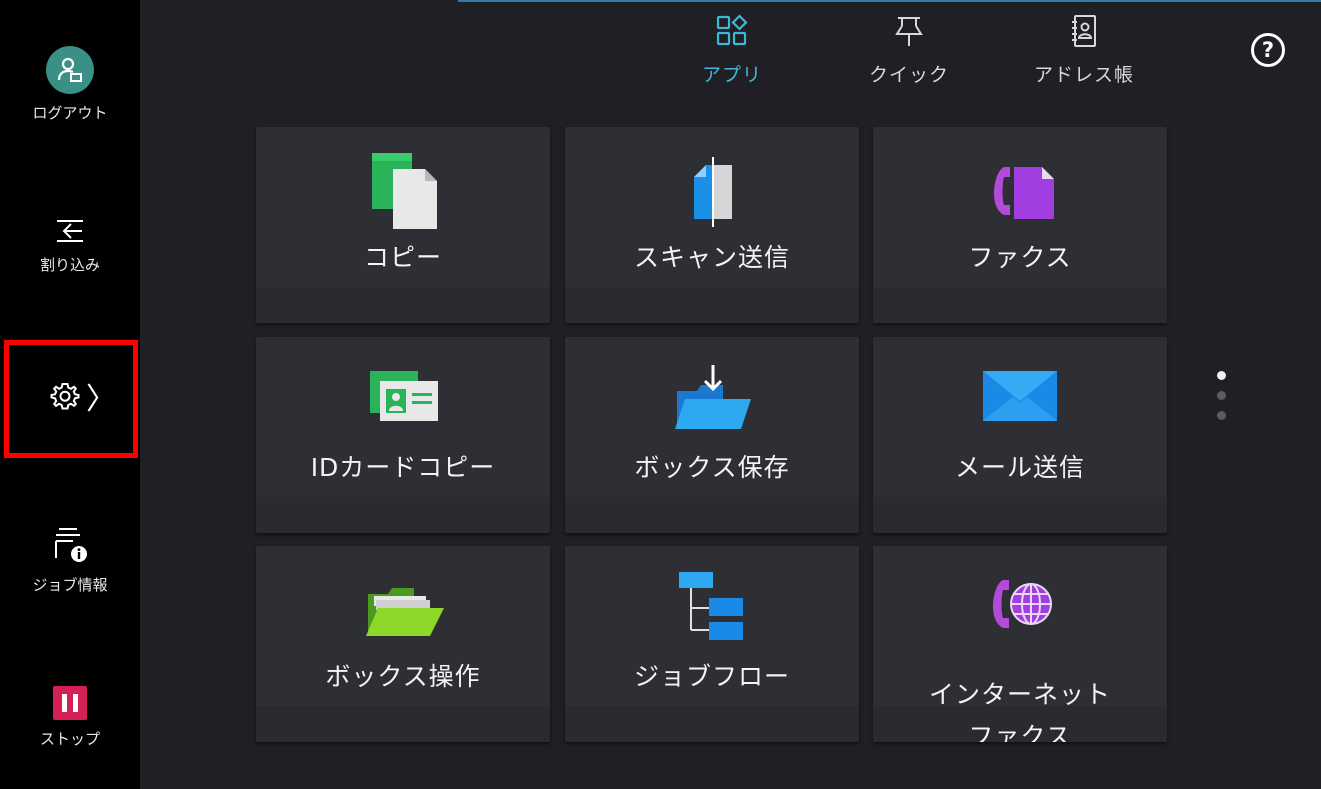 The width and height of the screenshot is (1321, 789). Describe the element at coordinates (402, 257) in the screenshot. I see `app-label: コピー` at that location.